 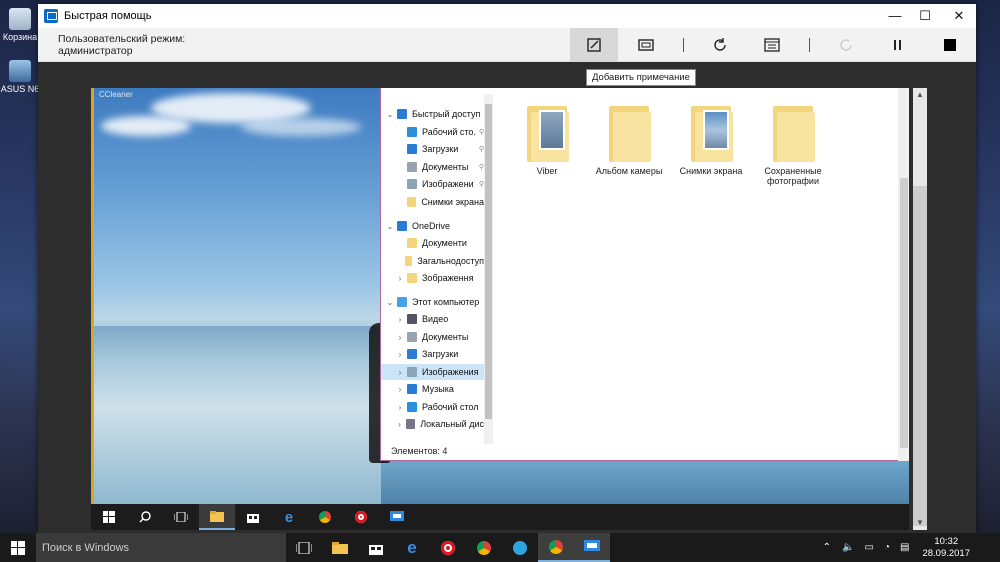 What do you see at coordinates (484, 547) in the screenshot?
I see `taskbar-chrome` at bounding box center [484, 547].